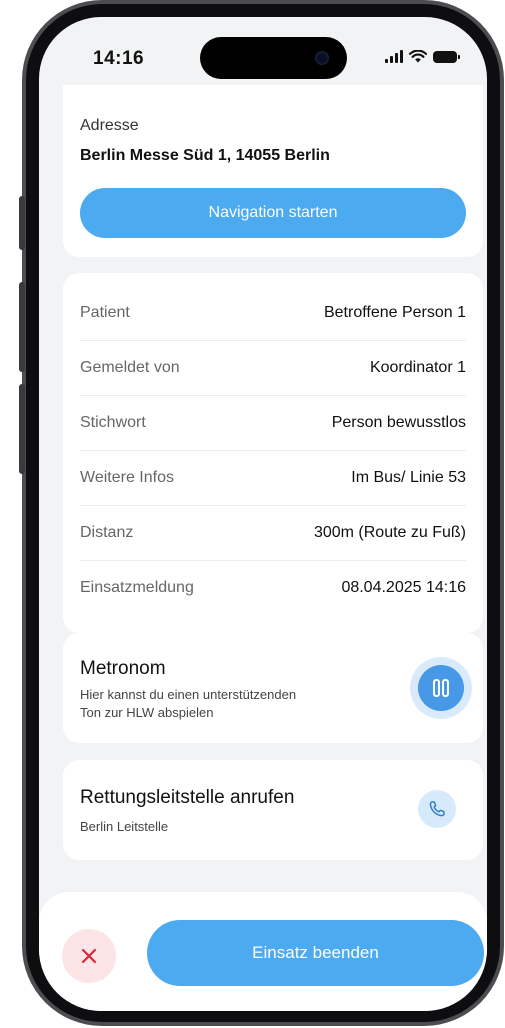 The width and height of the screenshot is (505, 1028). Describe the element at coordinates (22, 429) in the screenshot. I see `volume-down-button` at that location.